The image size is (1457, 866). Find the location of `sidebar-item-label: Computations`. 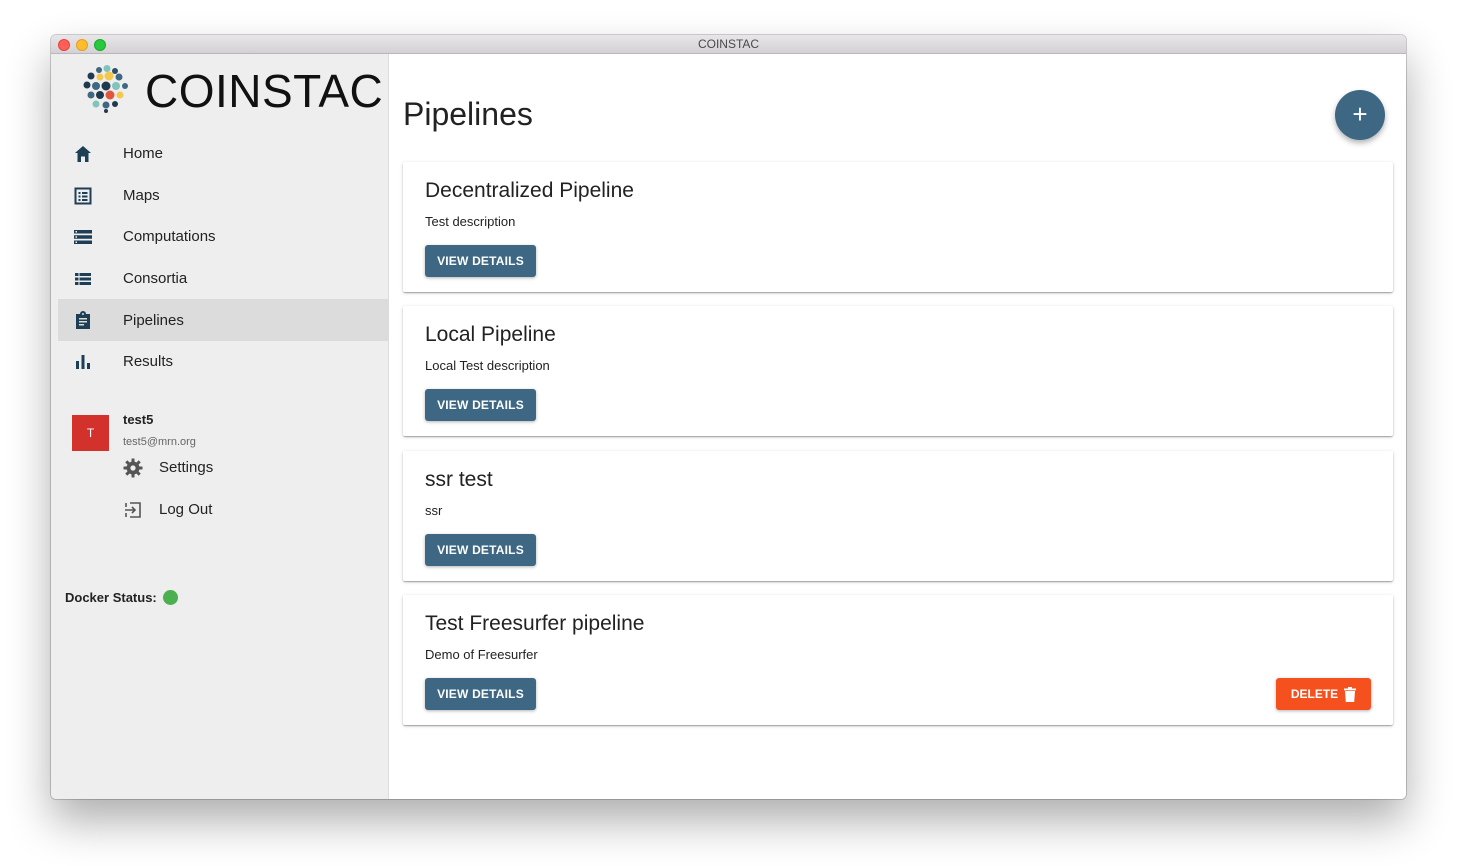

sidebar-item-label: Computations is located at coordinates (169, 237).